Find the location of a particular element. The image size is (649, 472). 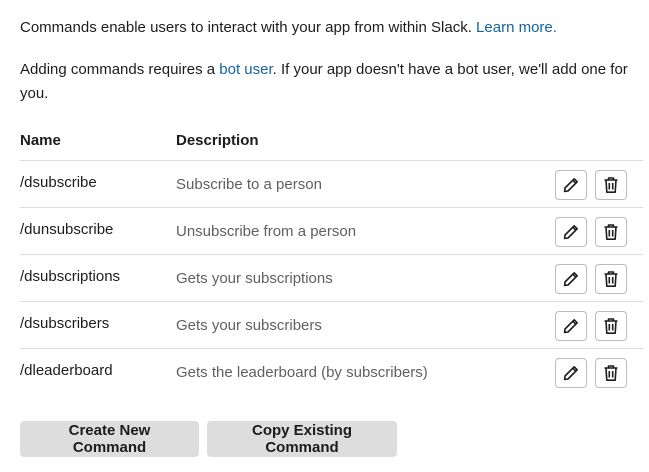

table-row: /dsubscriptions Gets your subscriptions is located at coordinates (331, 278).